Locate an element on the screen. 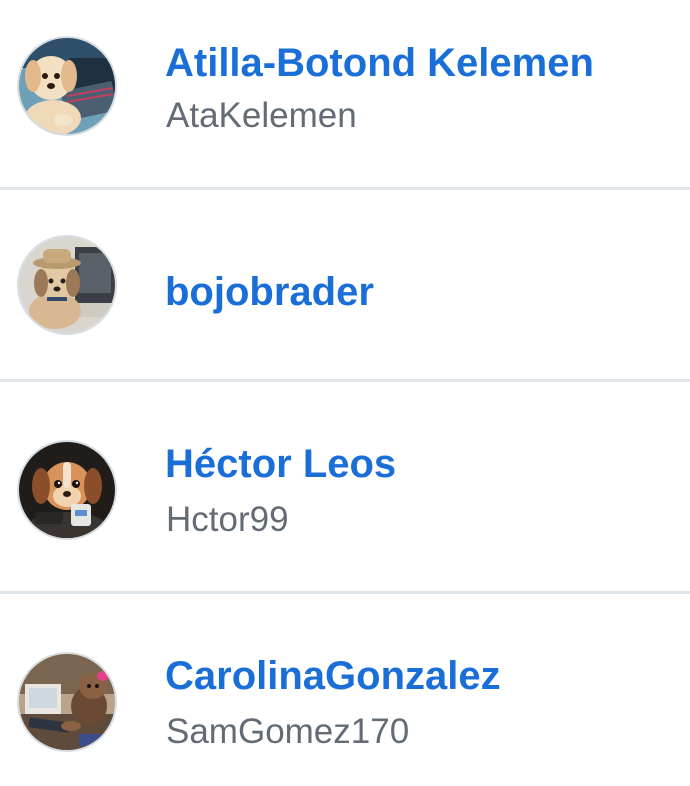 The width and height of the screenshot is (690, 786). dog-at-computer-desk-avatar-icon is located at coordinates (67, 702).